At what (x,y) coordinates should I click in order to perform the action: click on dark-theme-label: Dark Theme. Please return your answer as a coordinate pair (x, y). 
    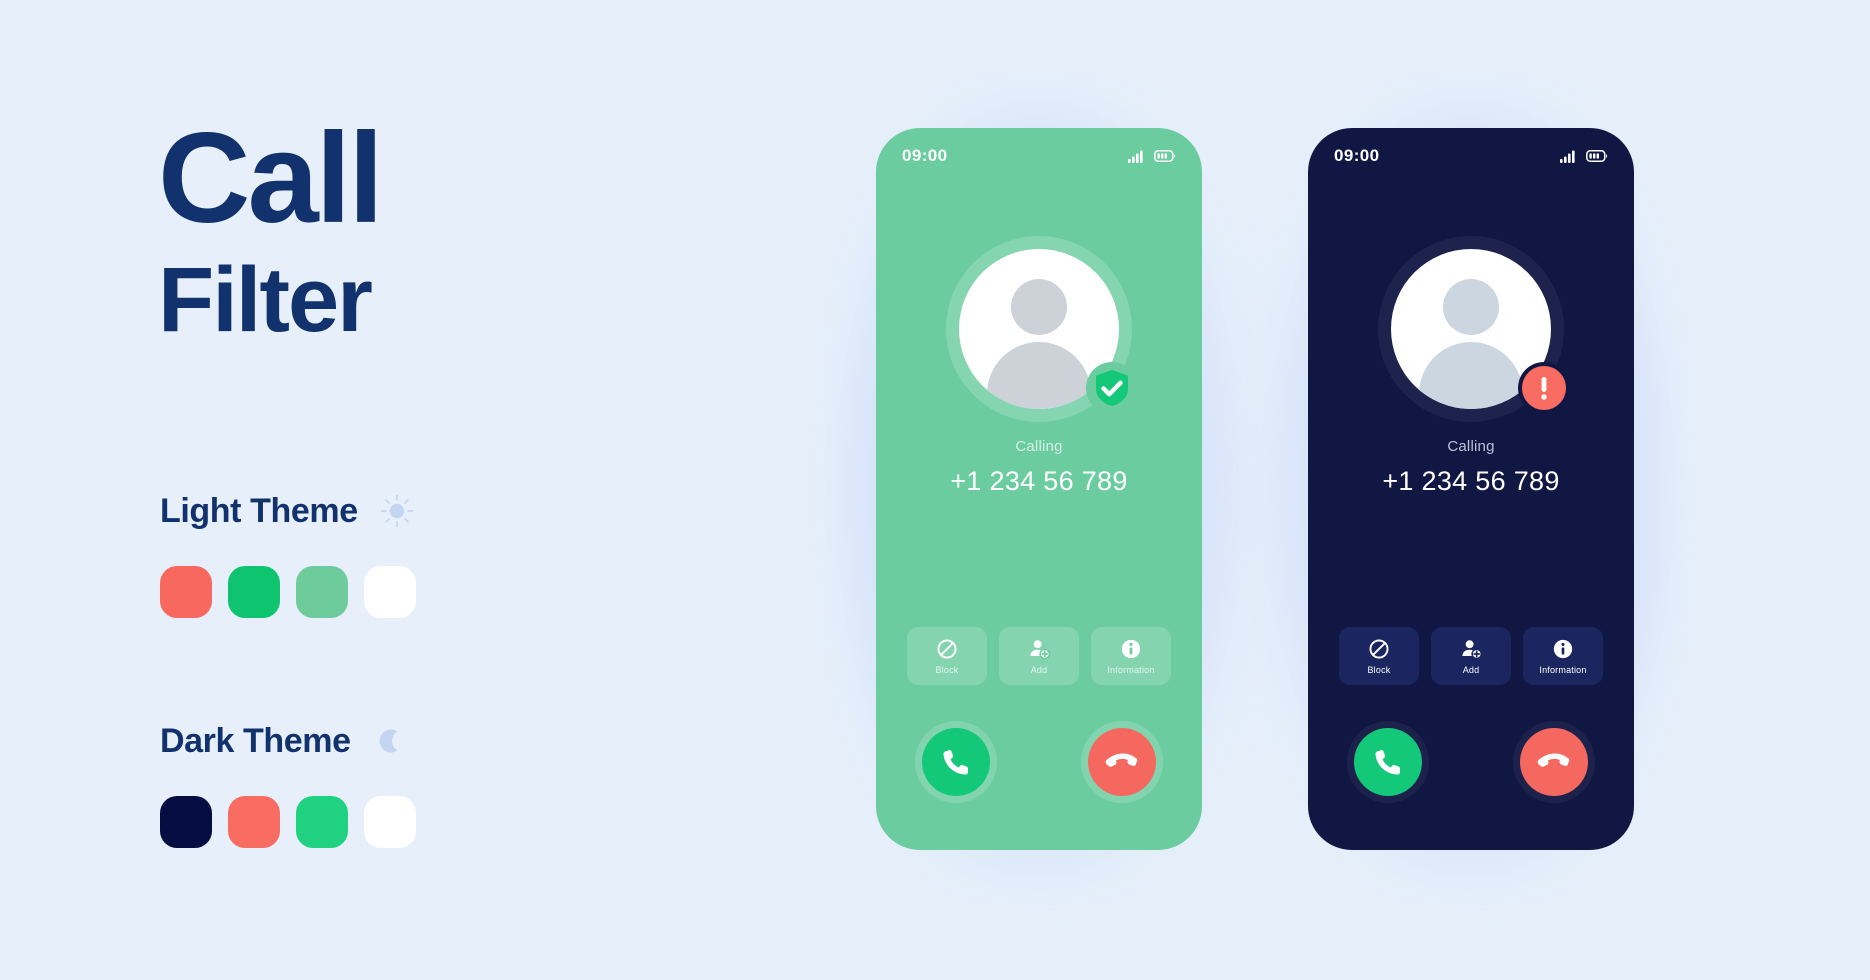
    Looking at the image, I should click on (255, 740).